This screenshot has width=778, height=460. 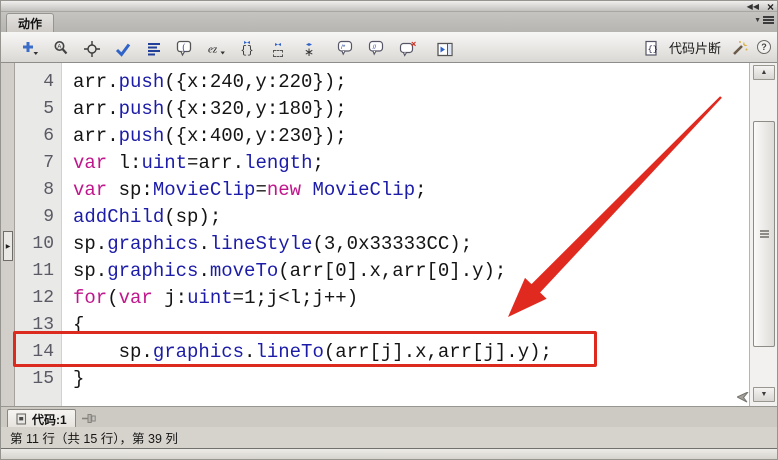 What do you see at coordinates (147, 216) in the screenshot?
I see `code-text: addChild(sp);` at bounding box center [147, 216].